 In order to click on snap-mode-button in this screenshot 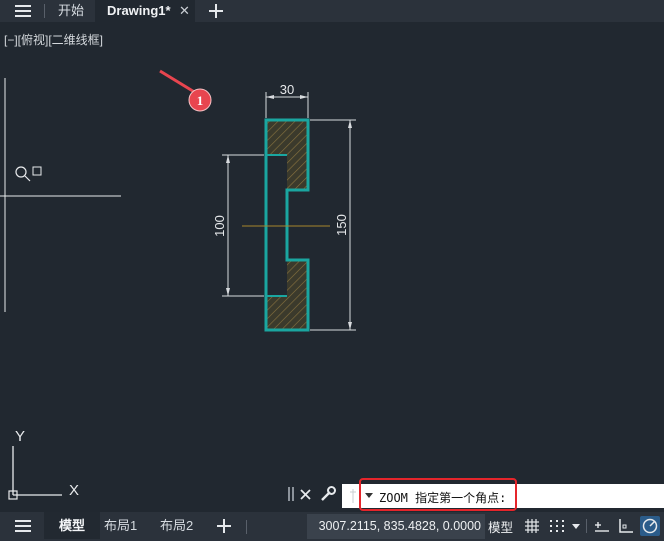, I will do `click(557, 526)`.